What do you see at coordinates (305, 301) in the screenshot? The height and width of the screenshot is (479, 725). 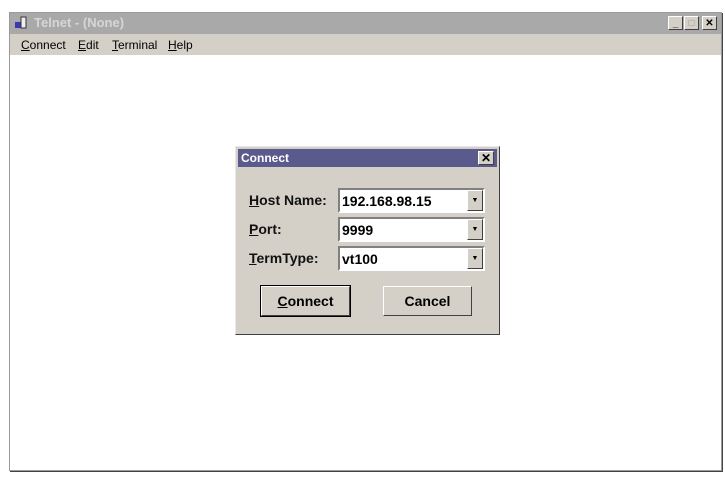 I see `connect-button: Connect` at bounding box center [305, 301].